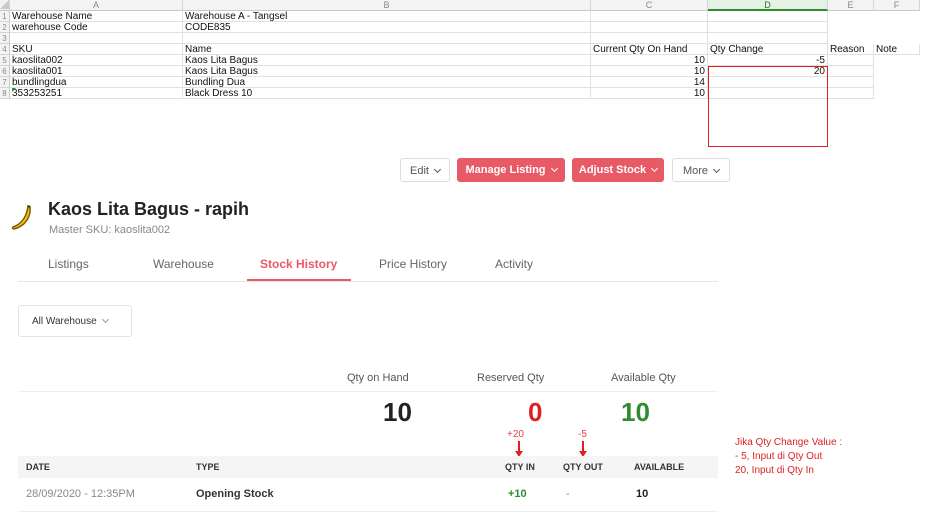 The width and height of the screenshot is (938, 516). What do you see at coordinates (583, 467) in the screenshot?
I see `header-qty-out: QTY OUT` at bounding box center [583, 467].